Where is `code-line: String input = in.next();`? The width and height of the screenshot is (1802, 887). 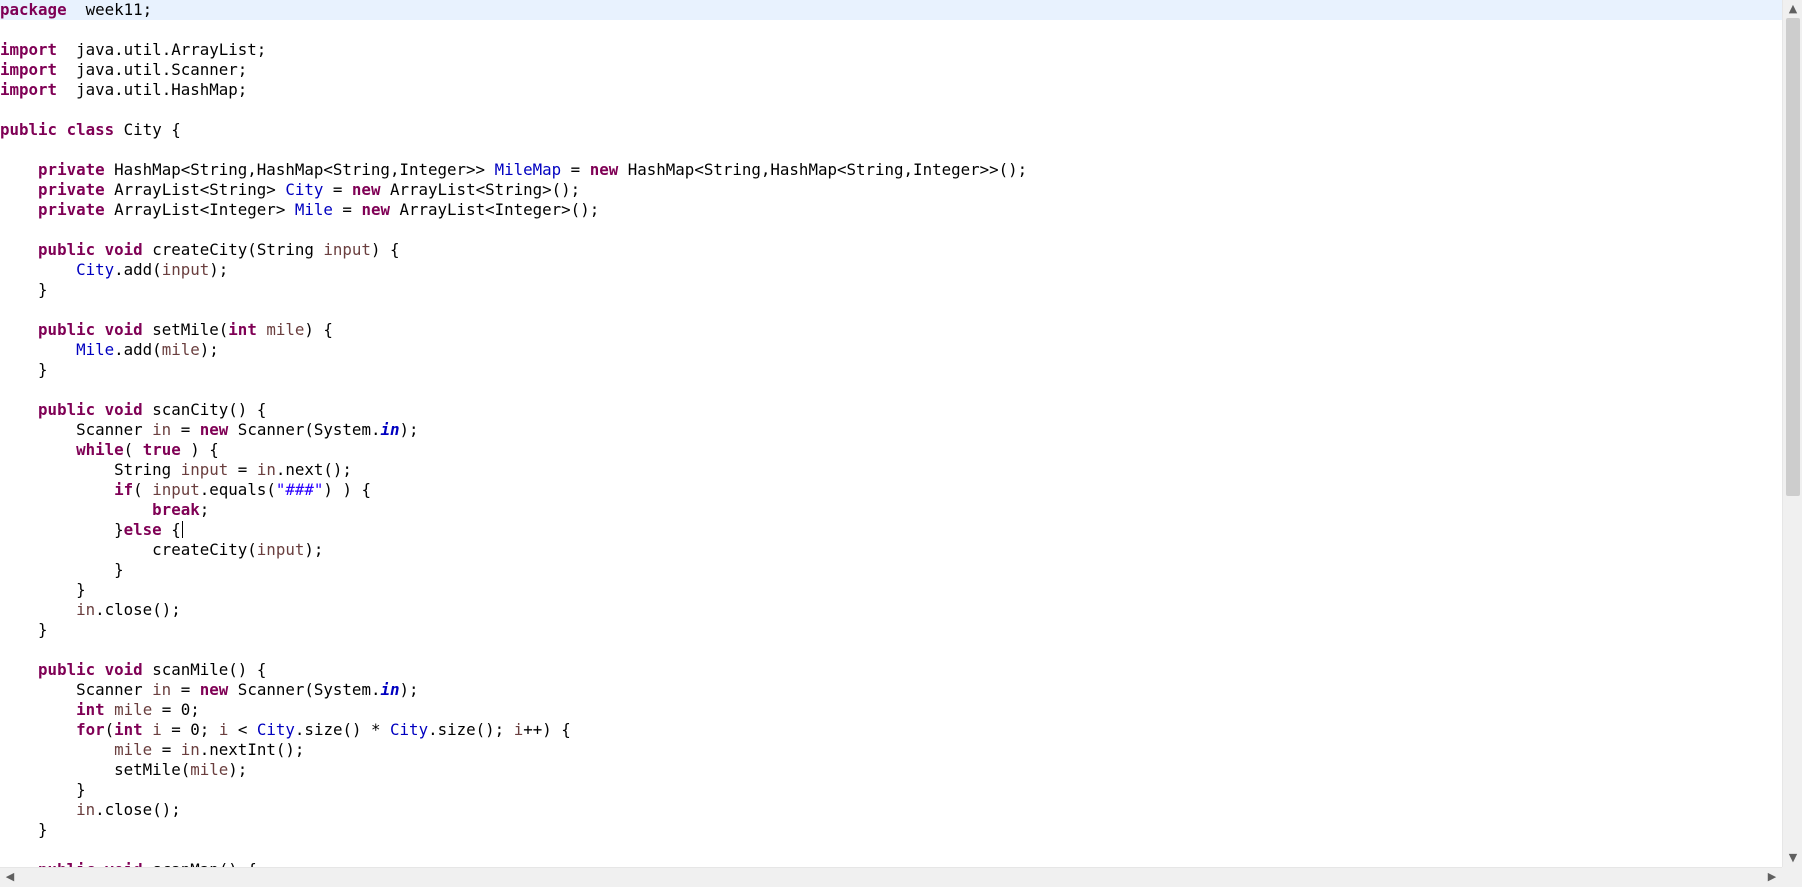 code-line: String input = in.next(); is located at coordinates (891, 470).